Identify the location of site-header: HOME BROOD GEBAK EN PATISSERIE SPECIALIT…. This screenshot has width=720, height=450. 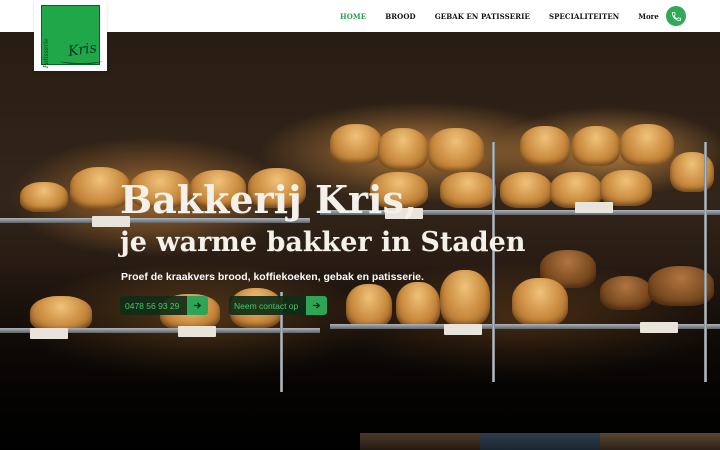
(360, 16).